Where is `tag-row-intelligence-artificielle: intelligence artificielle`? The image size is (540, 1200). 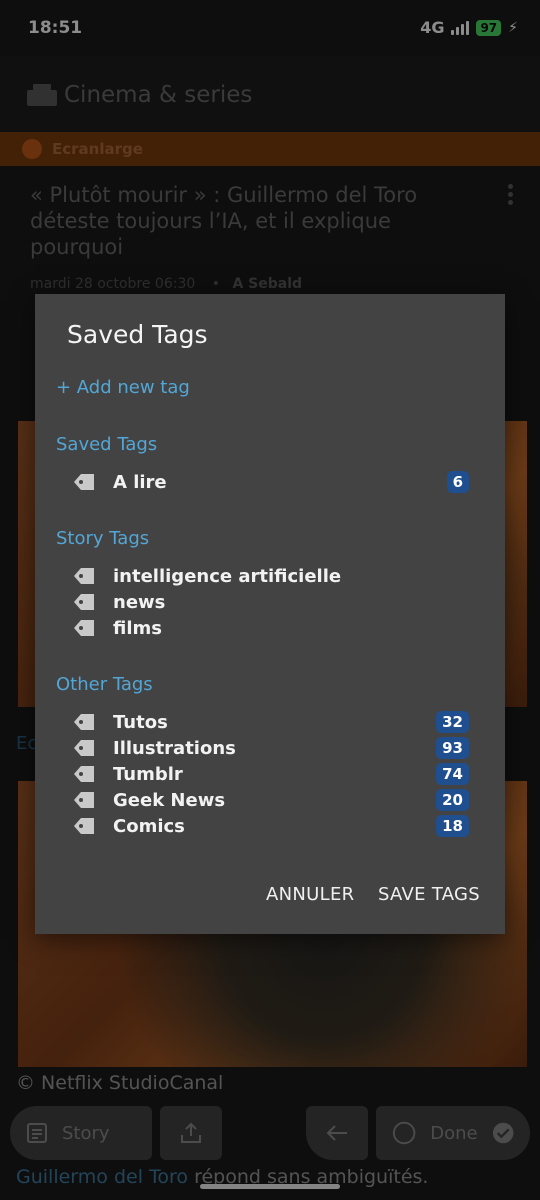
tag-row-intelligence-artificielle: intelligence artificielle is located at coordinates (271, 576).